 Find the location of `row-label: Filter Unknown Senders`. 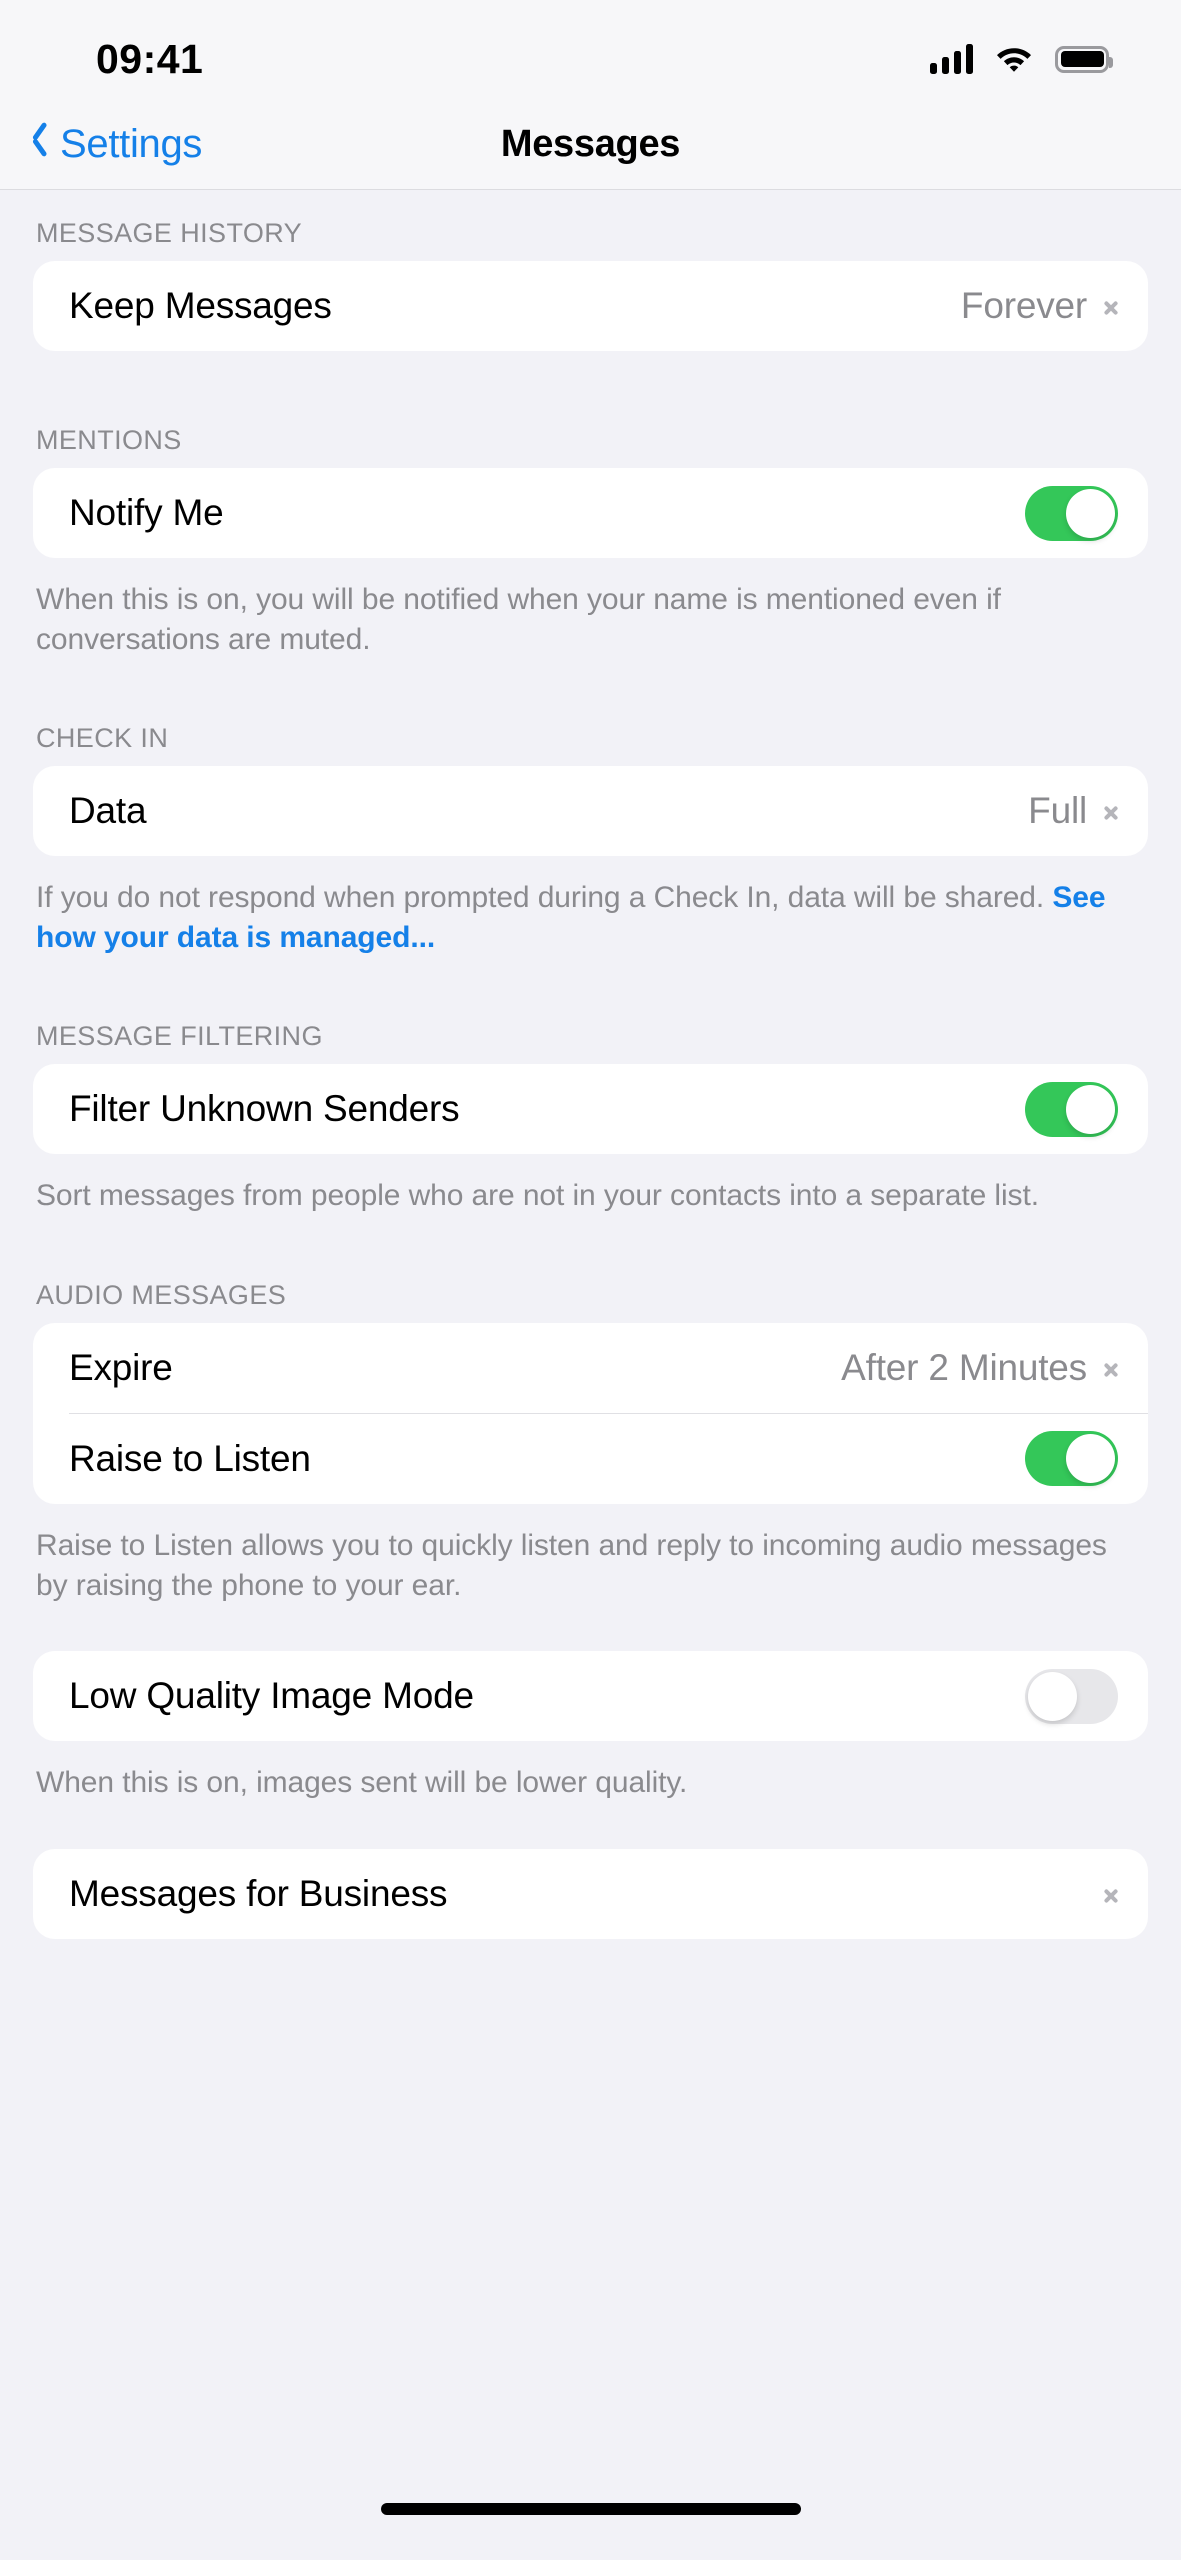

row-label: Filter Unknown Senders is located at coordinates (264, 1109).